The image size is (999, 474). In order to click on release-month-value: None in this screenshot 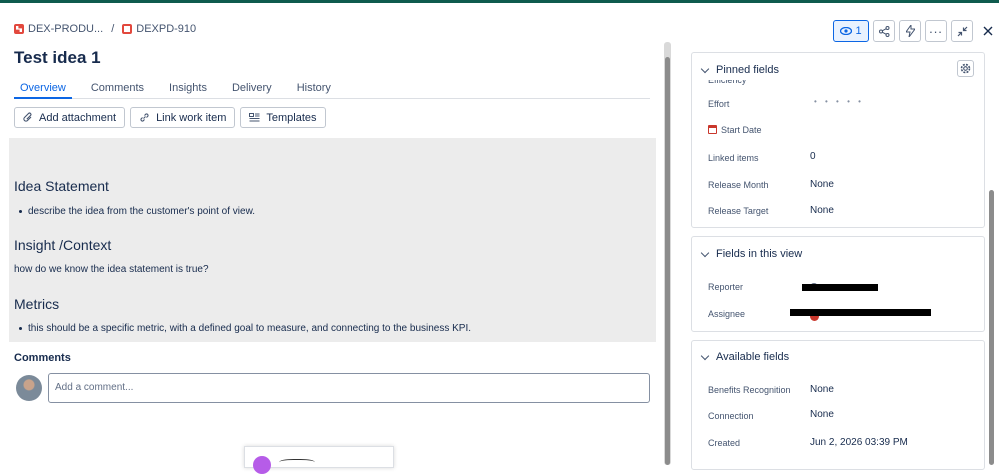, I will do `click(822, 184)`.